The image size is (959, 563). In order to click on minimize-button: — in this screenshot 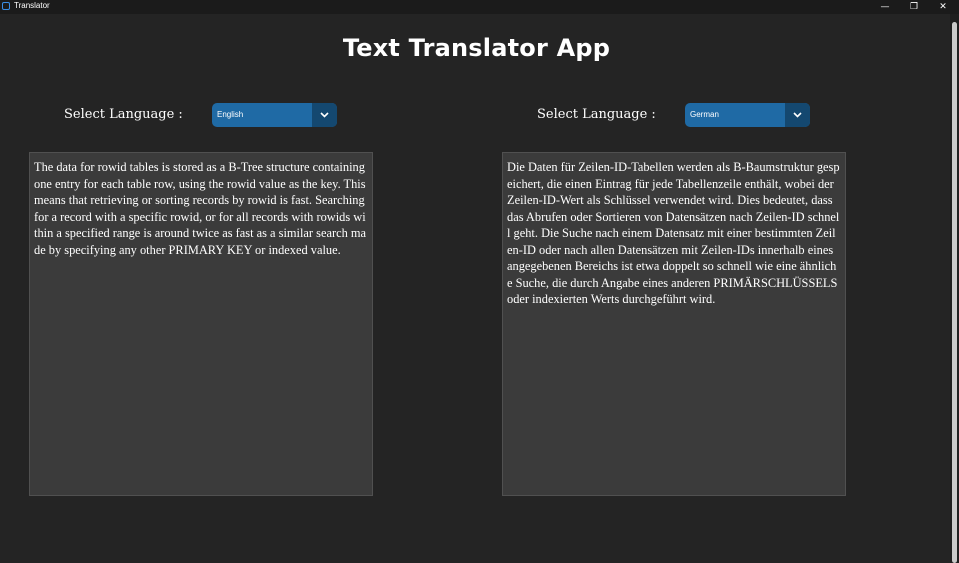, I will do `click(885, 7)`.